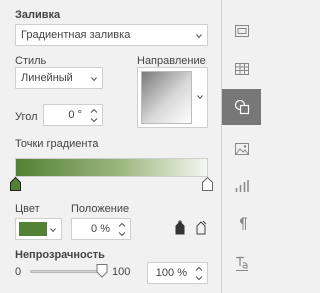 The image size is (320, 293). What do you see at coordinates (18, 272) in the screenshot?
I see `opacity-min-label: 0` at bounding box center [18, 272].